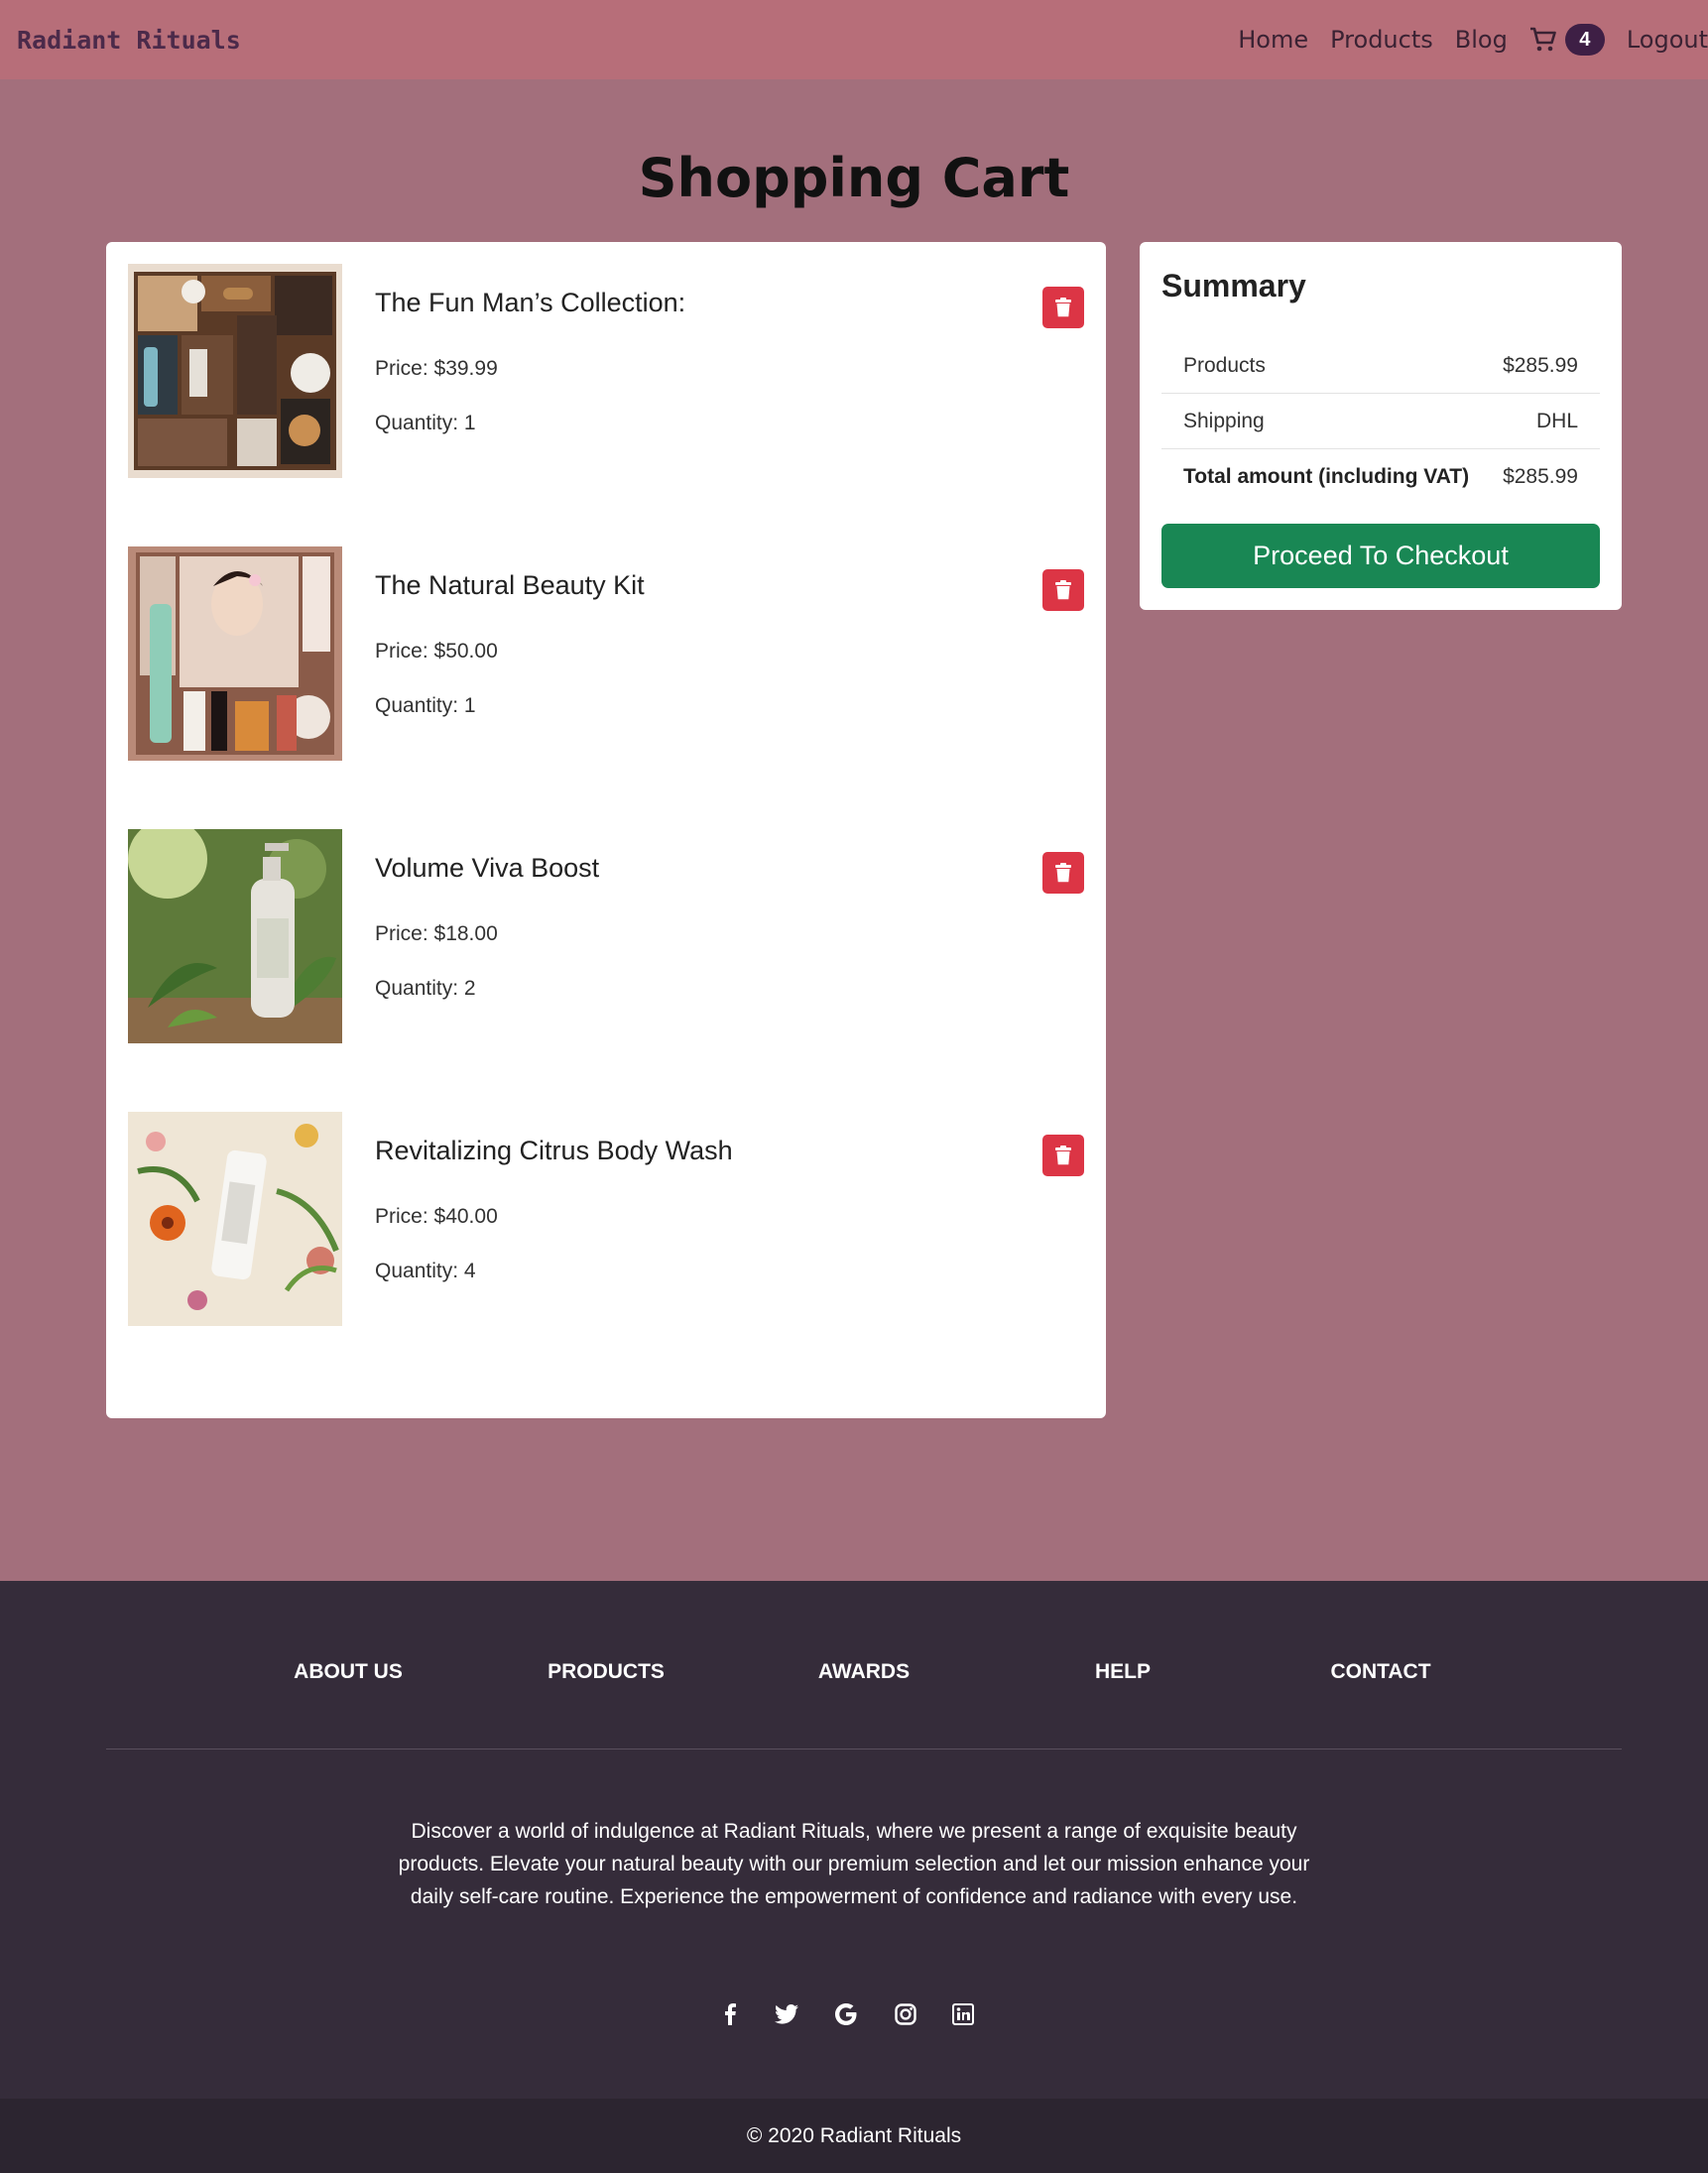 The height and width of the screenshot is (2173, 1708). Describe the element at coordinates (1380, 556) in the screenshot. I see `proceed-to-checkout-button: Proceed To Checkout` at that location.